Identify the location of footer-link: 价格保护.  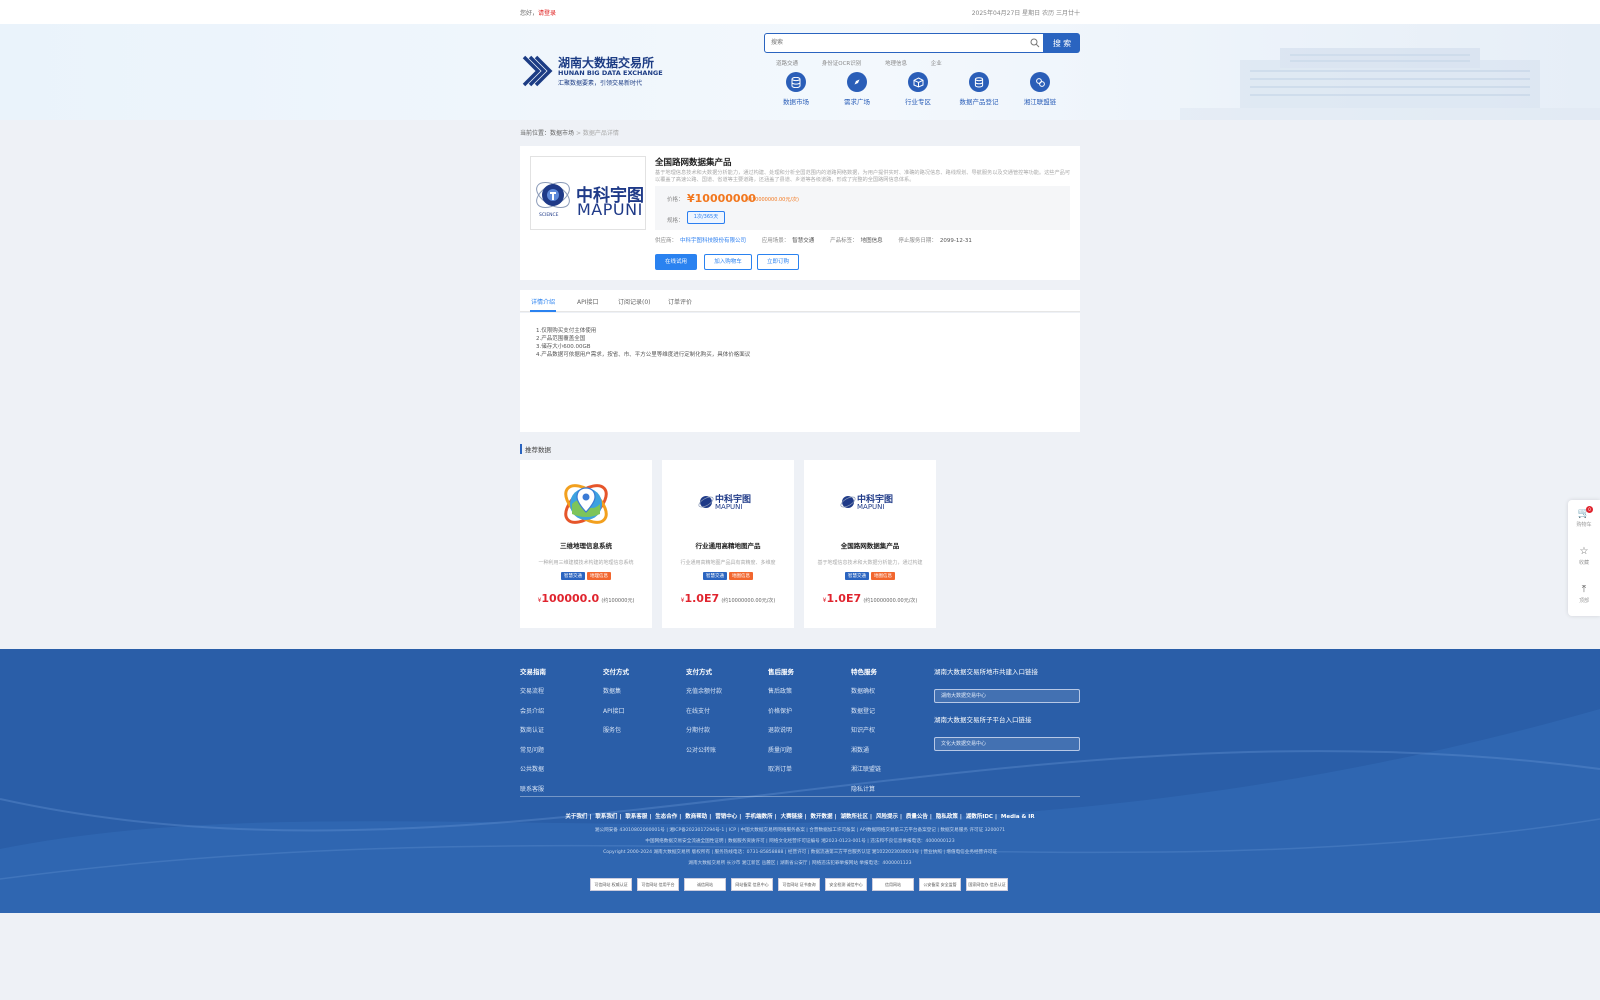
(781, 710).